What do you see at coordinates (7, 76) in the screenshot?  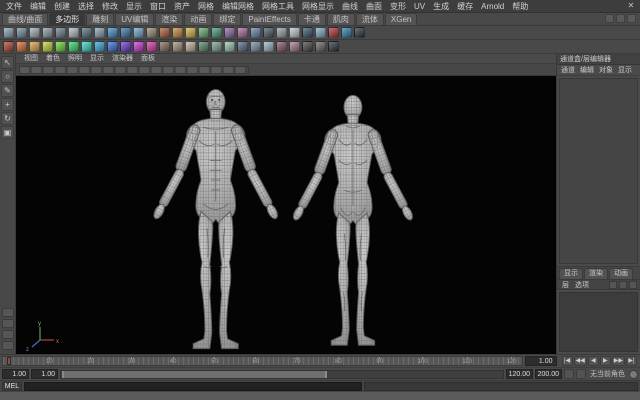 I see `tool-button: ○` at bounding box center [7, 76].